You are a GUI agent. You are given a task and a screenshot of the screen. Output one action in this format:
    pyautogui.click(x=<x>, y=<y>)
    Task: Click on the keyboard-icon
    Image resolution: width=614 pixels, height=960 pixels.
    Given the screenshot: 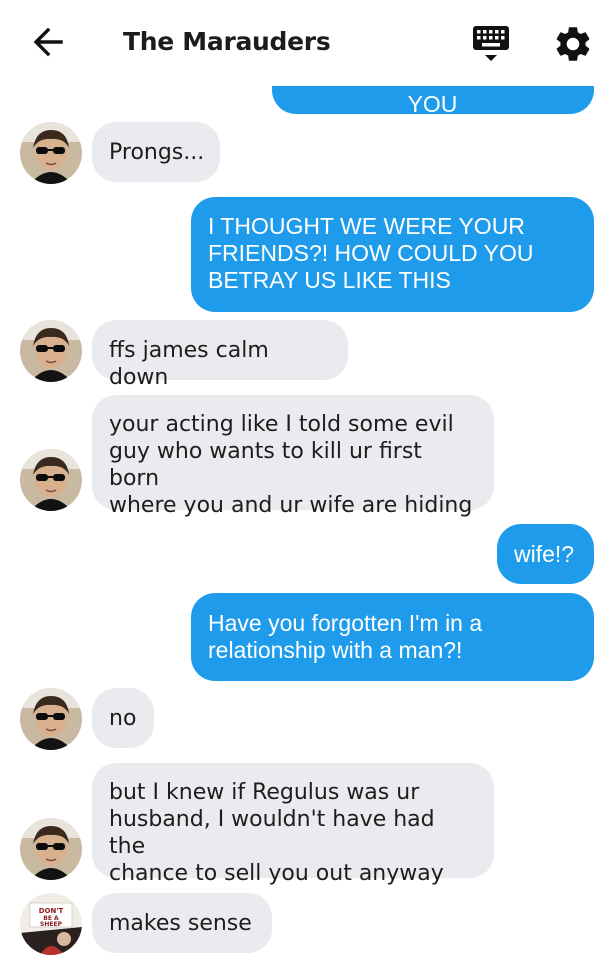 What is the action you would take?
    pyautogui.click(x=491, y=43)
    